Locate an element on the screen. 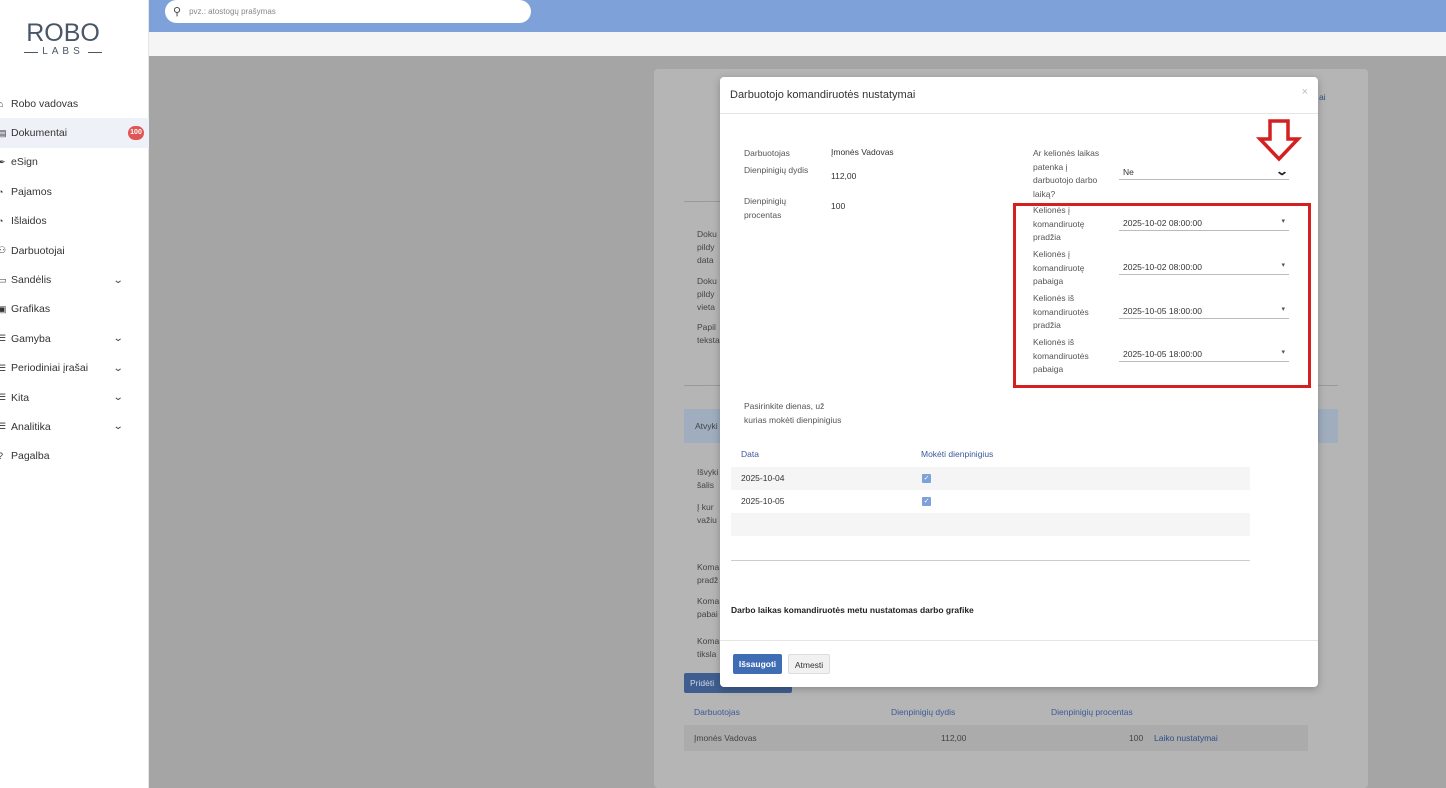 The width and height of the screenshot is (1446, 788). bg-text: Koma pradž is located at coordinates (708, 573).